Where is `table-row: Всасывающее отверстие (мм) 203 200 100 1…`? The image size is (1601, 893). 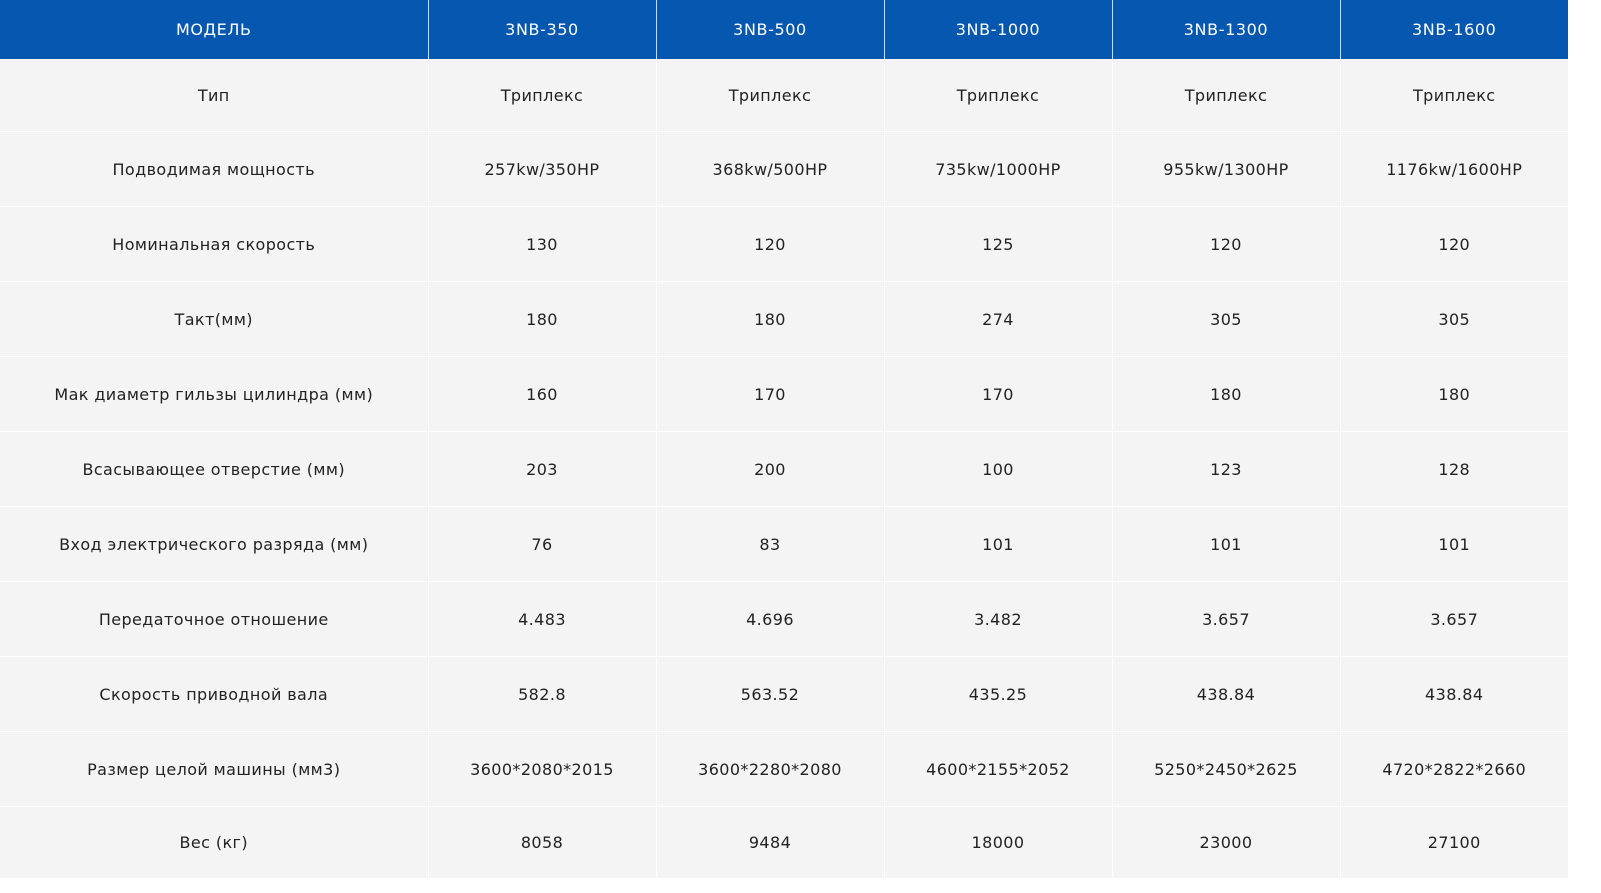
table-row: Всасывающее отверстие (мм) 203 200 100 1… is located at coordinates (784, 469).